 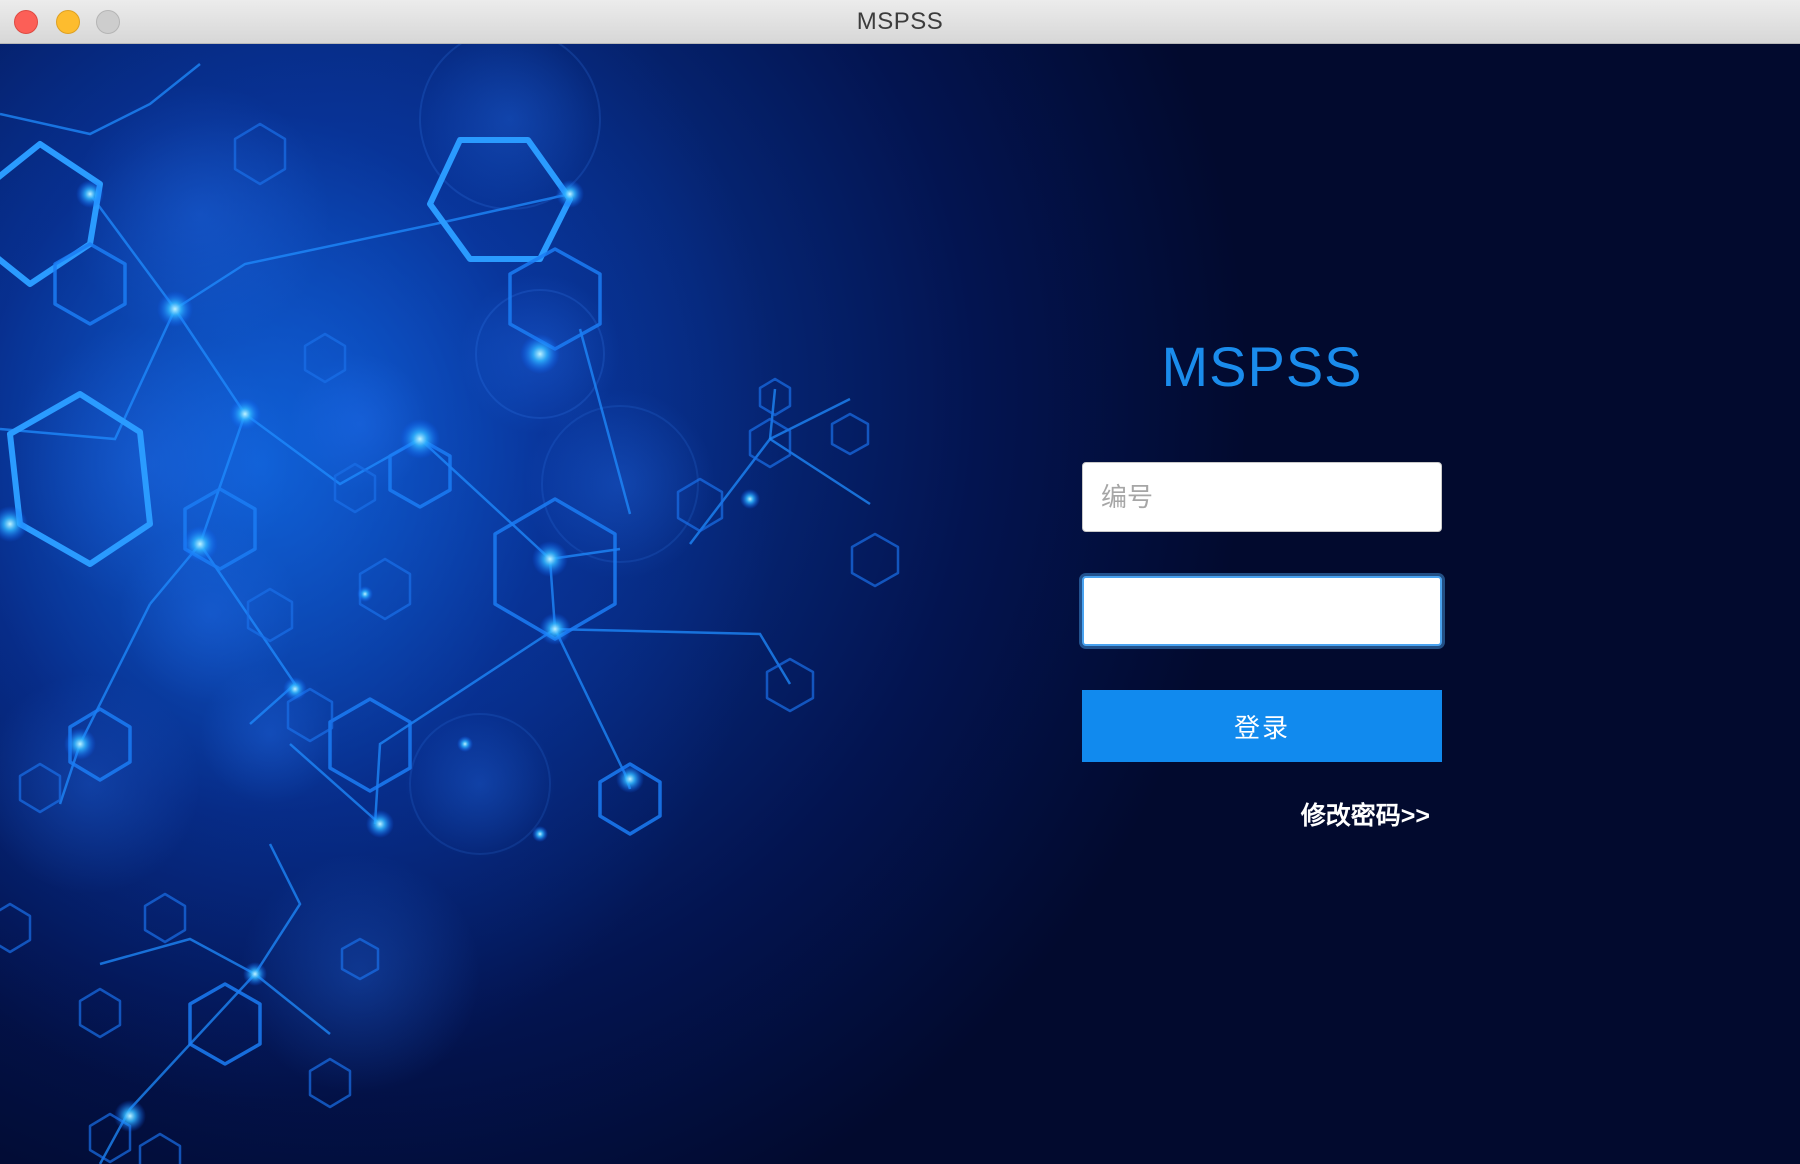 I want to click on app-title: MSPSS, so click(x=1262, y=366).